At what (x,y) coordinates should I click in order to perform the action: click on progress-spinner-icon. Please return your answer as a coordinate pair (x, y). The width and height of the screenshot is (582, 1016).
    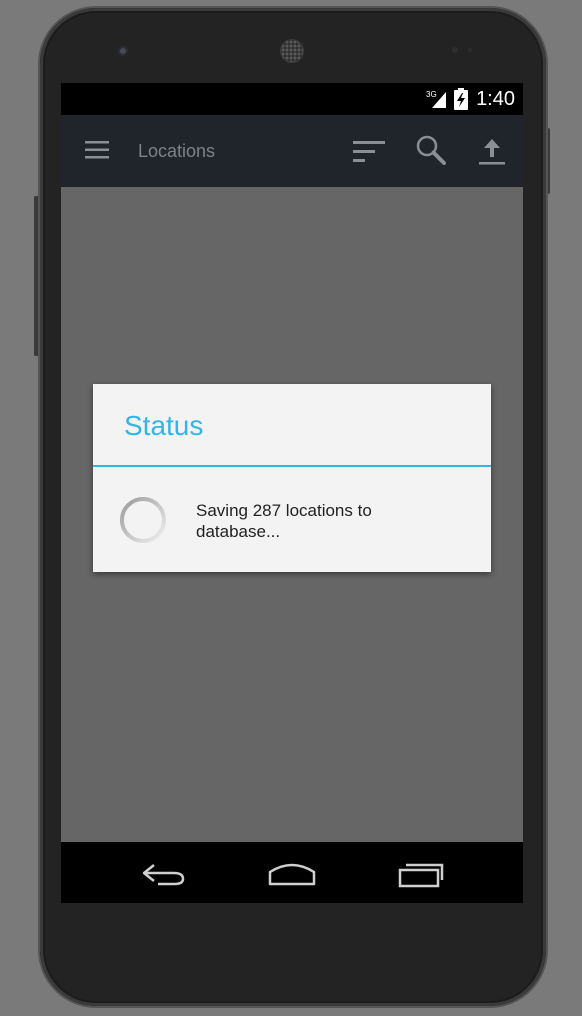
    Looking at the image, I should click on (143, 520).